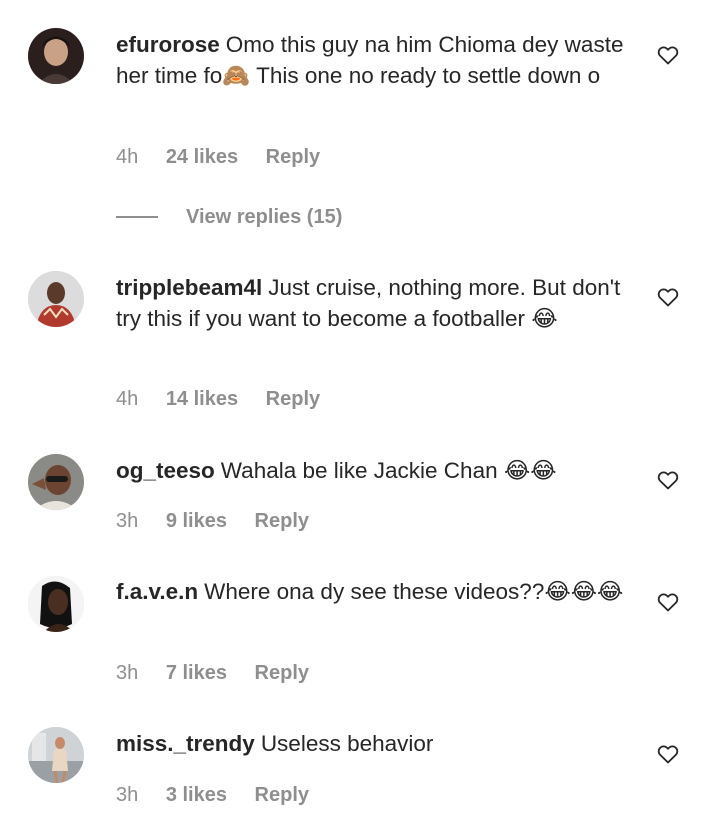 This screenshot has height=825, width=720. What do you see at coordinates (264, 216) in the screenshot?
I see `view-replies-label: View replies (15)` at bounding box center [264, 216].